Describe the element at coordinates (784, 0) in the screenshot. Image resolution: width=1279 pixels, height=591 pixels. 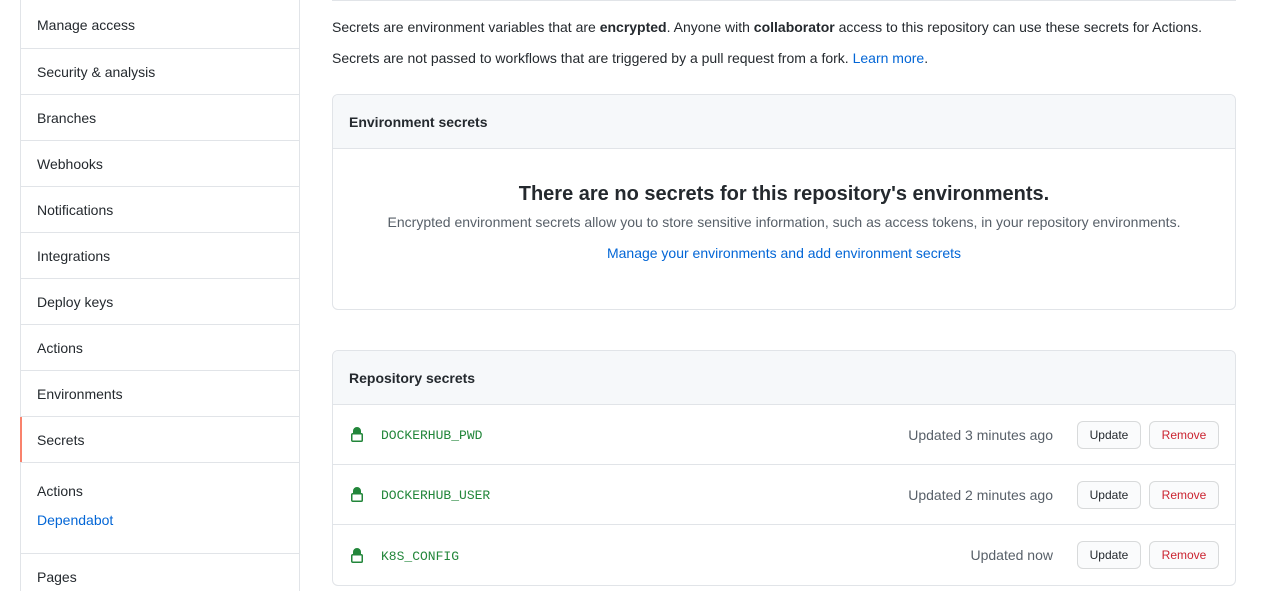
I see `divider` at that location.